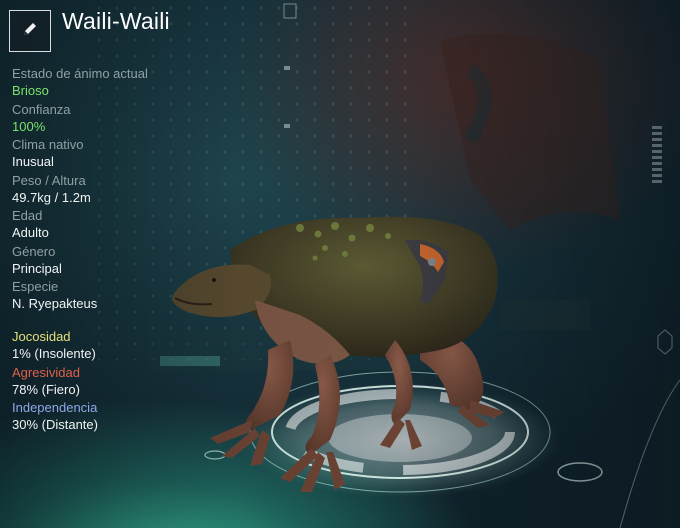 The height and width of the screenshot is (528, 680). What do you see at coordinates (34, 251) in the screenshot?
I see `stat-label: Género` at bounding box center [34, 251].